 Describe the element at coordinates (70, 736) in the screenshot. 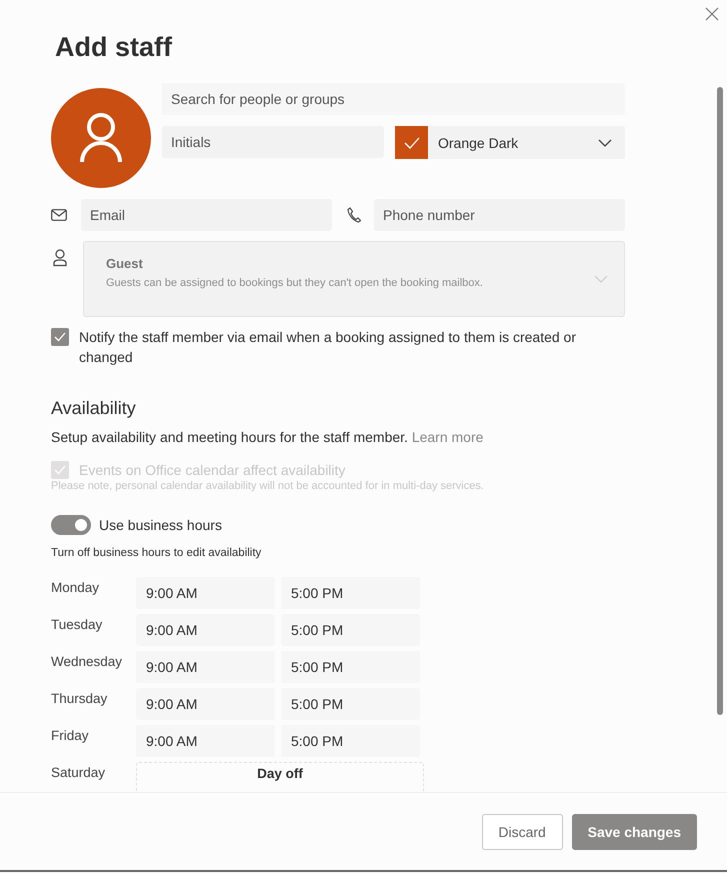

I see `day-label: Friday` at that location.